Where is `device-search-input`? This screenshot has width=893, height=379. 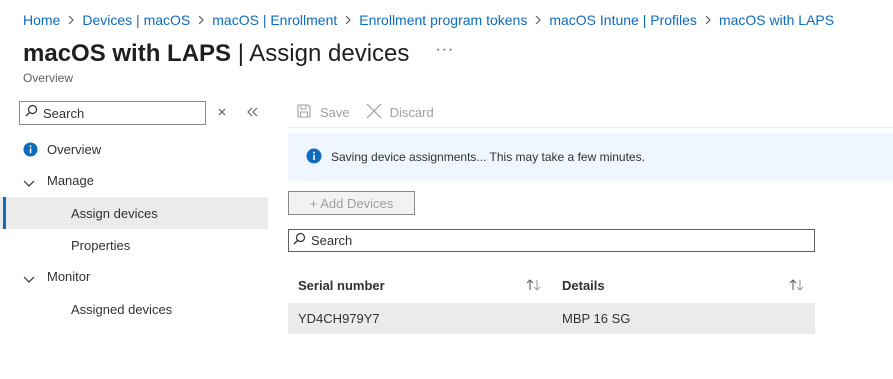 device-search-input is located at coordinates (562, 240).